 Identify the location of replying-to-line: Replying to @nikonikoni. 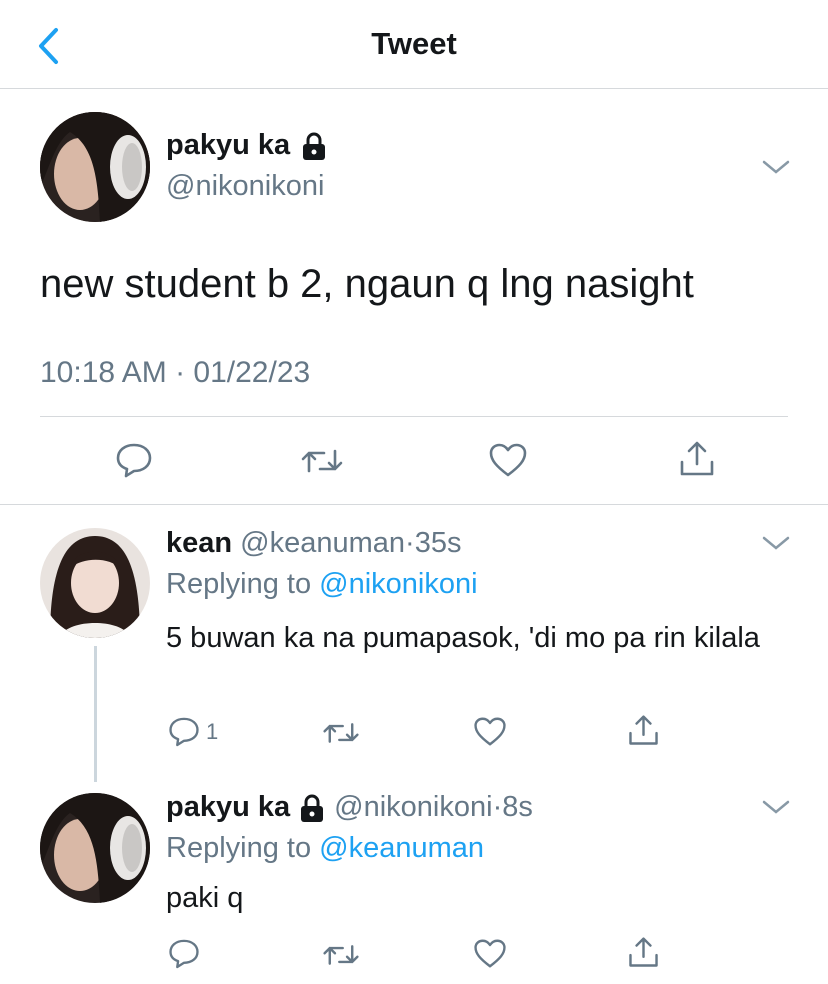
(322, 584).